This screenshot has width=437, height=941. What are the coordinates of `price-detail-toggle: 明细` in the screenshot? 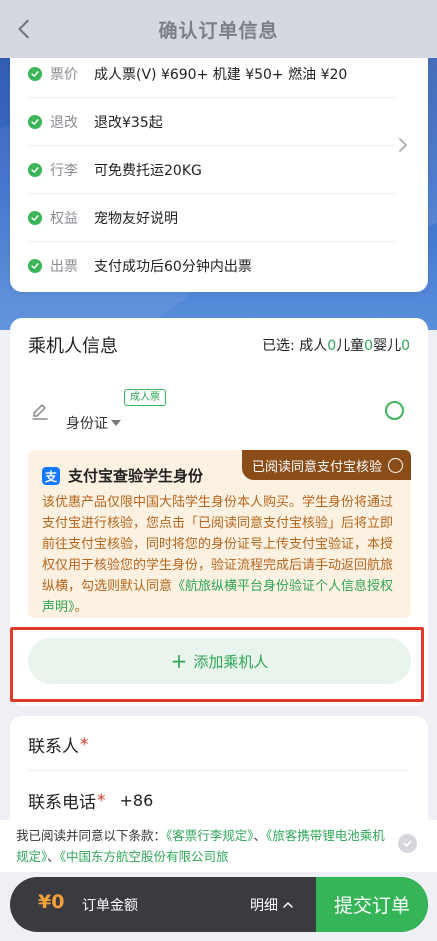 It's located at (272, 905).